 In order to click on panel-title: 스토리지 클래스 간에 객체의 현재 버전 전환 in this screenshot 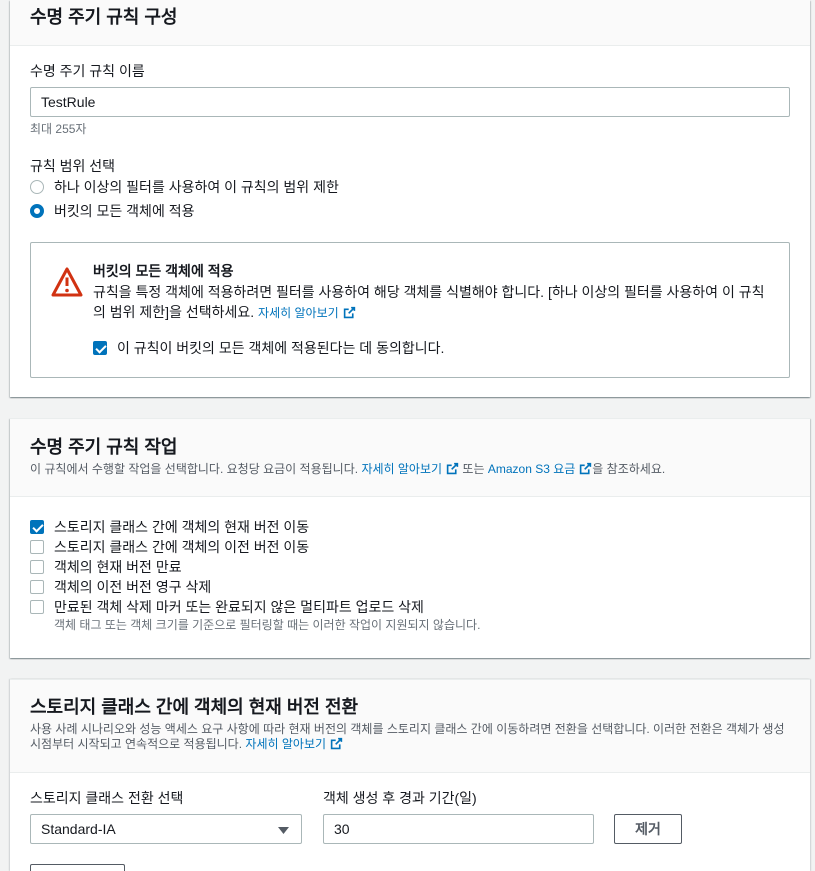, I will do `click(194, 707)`.